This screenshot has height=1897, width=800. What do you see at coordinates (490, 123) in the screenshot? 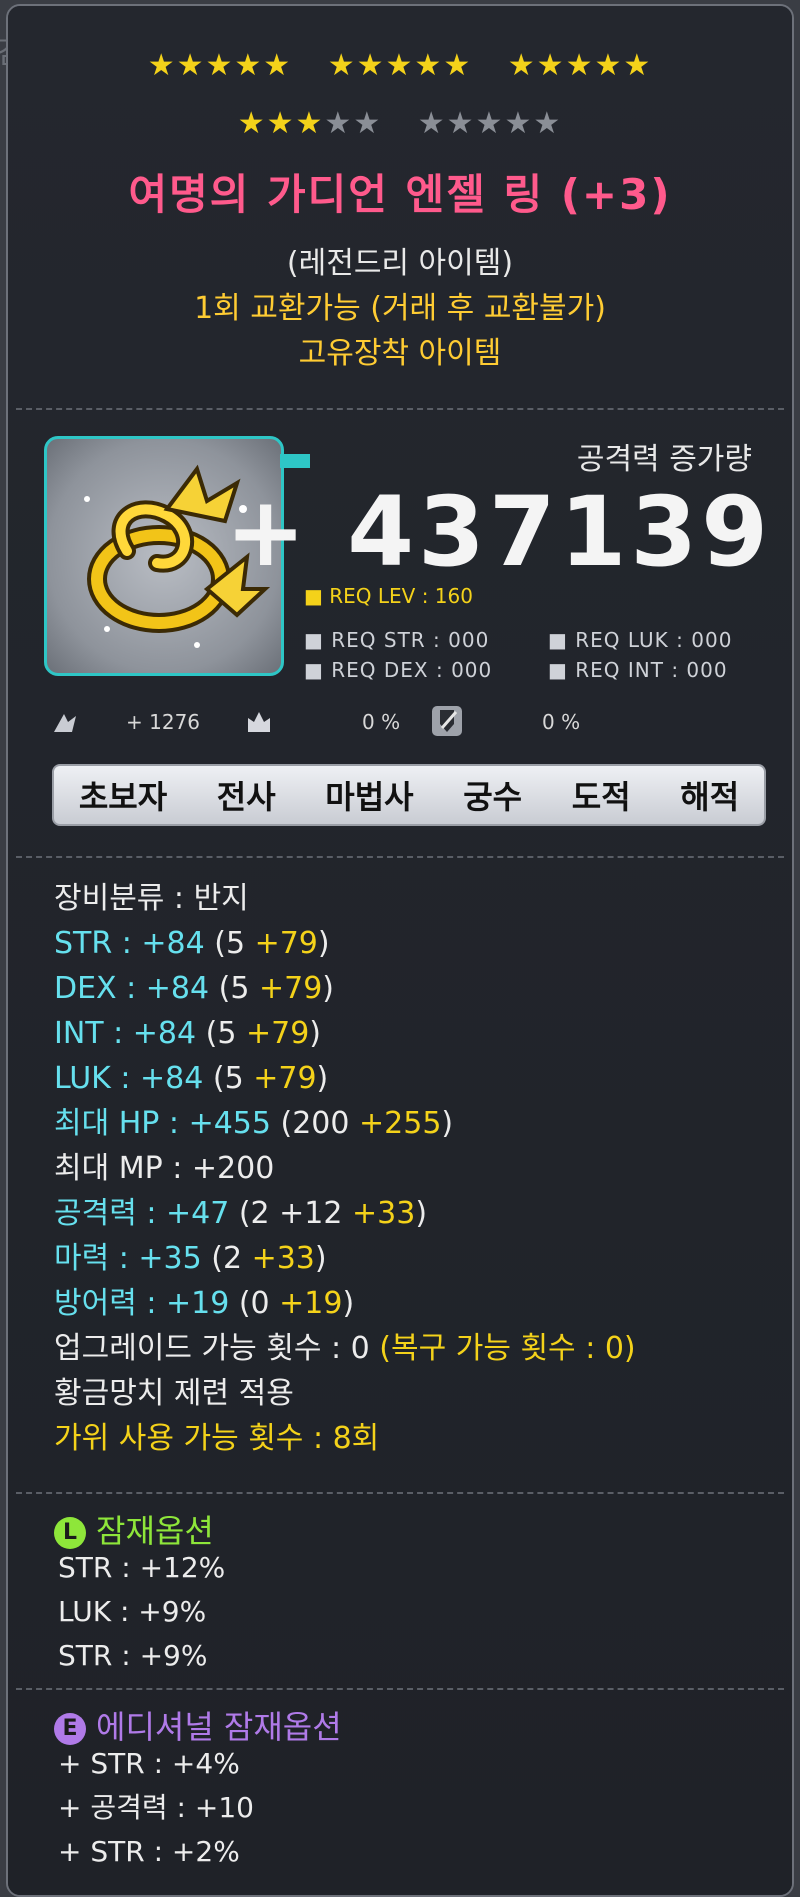
I see `star-group-5: ★★★★★` at bounding box center [490, 123].